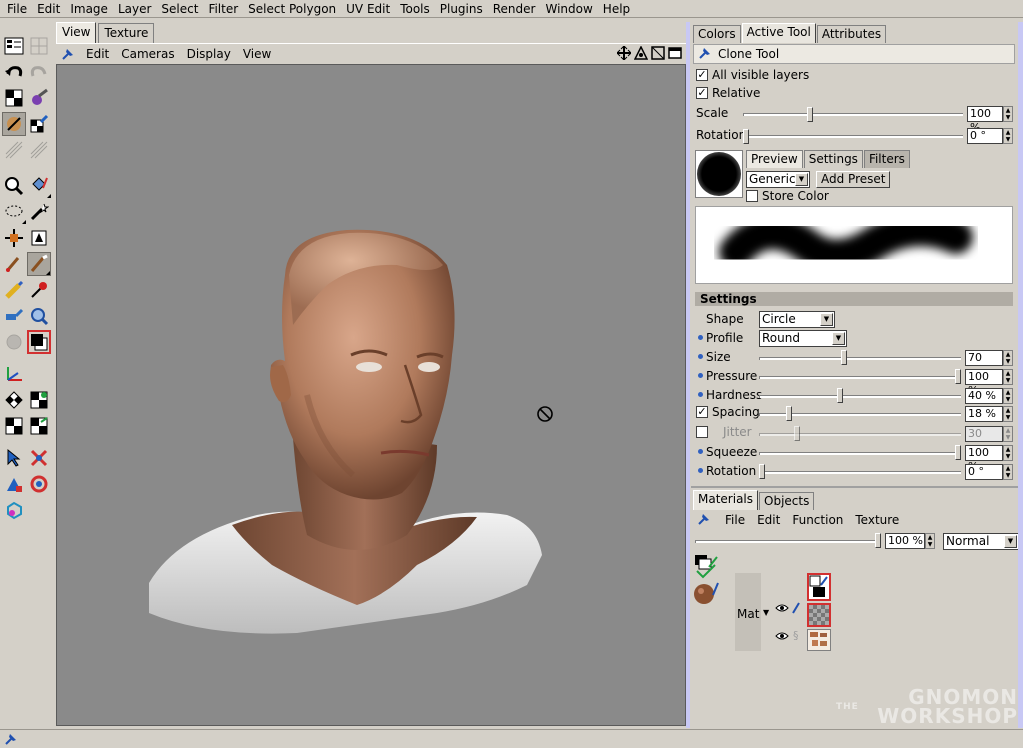  Describe the element at coordinates (726, 500) in the screenshot. I see `tab-materials: Materials` at that location.